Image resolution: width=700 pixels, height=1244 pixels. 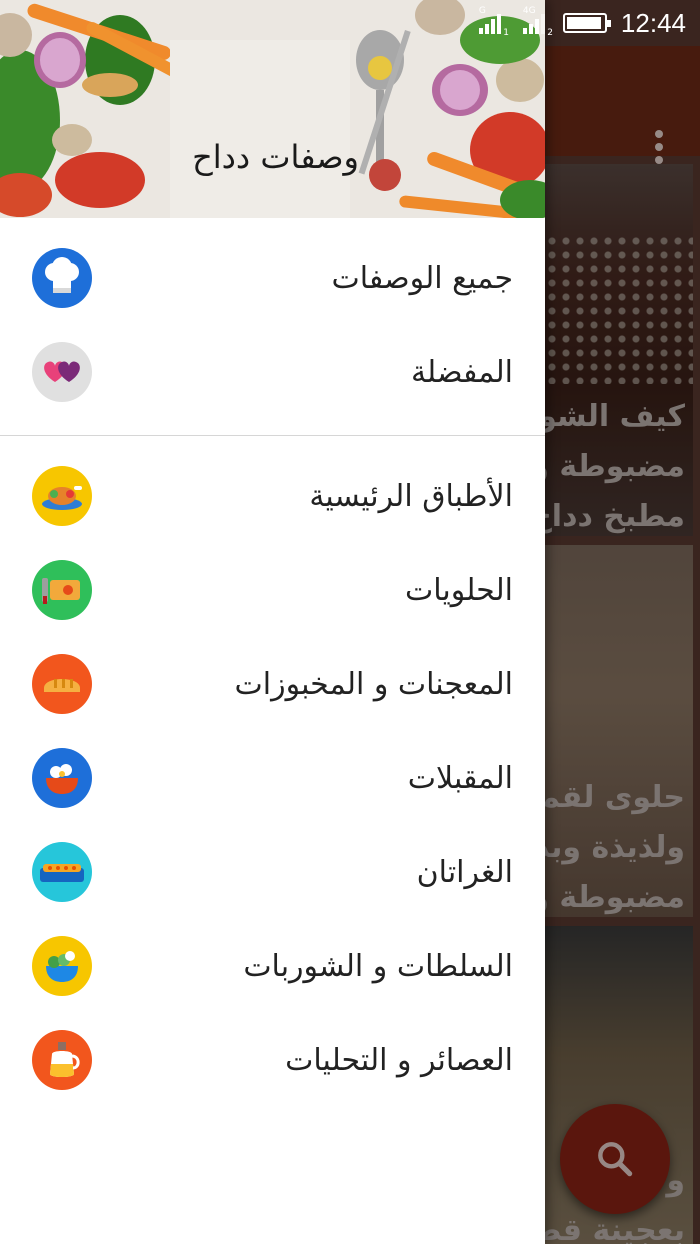 What do you see at coordinates (62, 496) in the screenshot?
I see `roast-chicken-icon` at bounding box center [62, 496].